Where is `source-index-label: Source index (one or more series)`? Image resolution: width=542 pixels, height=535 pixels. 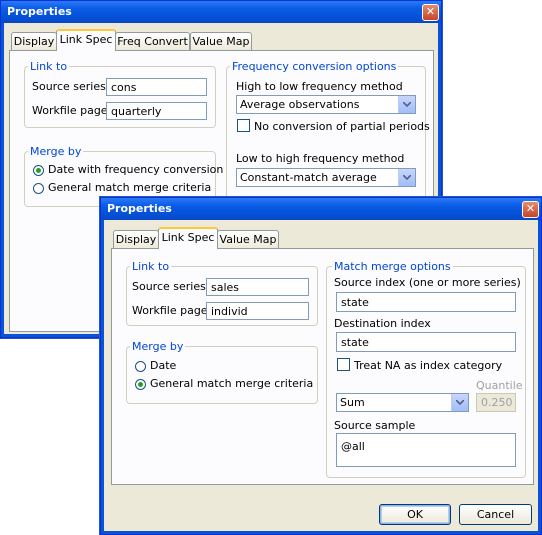 source-index-label: Source index (one or more series) is located at coordinates (427, 282).